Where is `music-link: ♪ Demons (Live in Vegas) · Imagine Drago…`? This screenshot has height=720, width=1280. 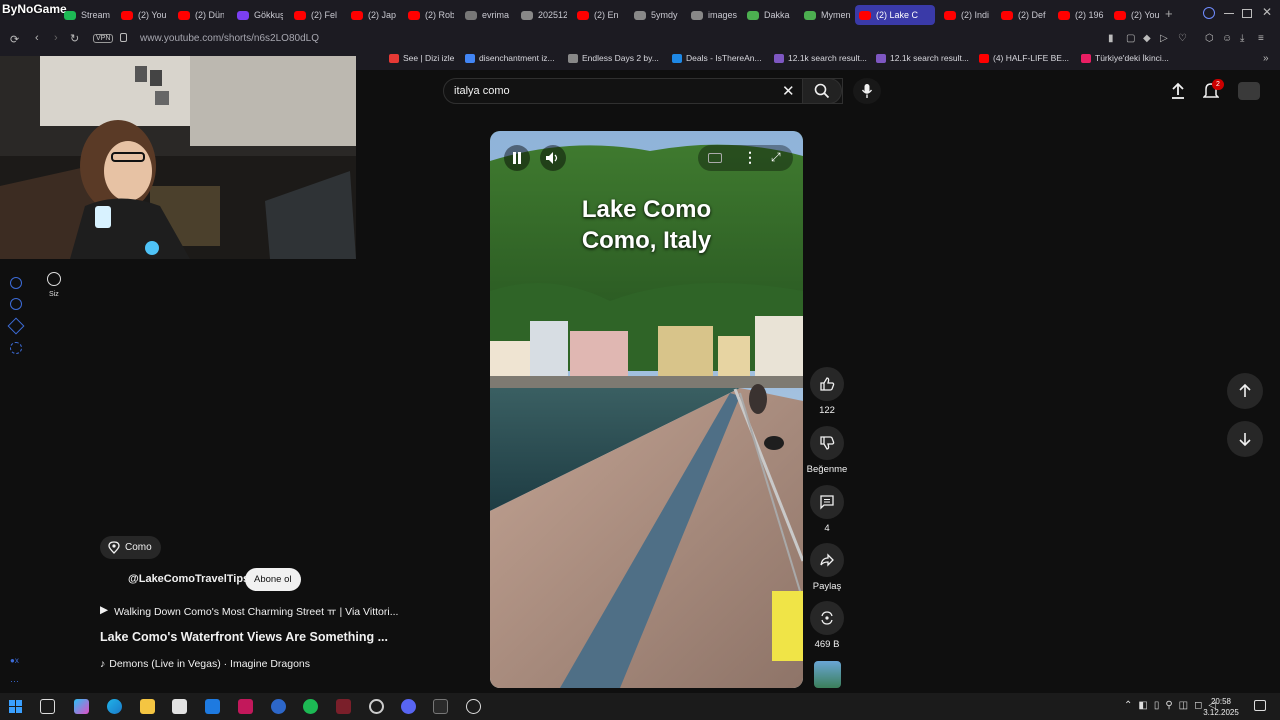
music-link: ♪ Demons (Live in Vegas) · Imagine Drago… is located at coordinates (205, 664).